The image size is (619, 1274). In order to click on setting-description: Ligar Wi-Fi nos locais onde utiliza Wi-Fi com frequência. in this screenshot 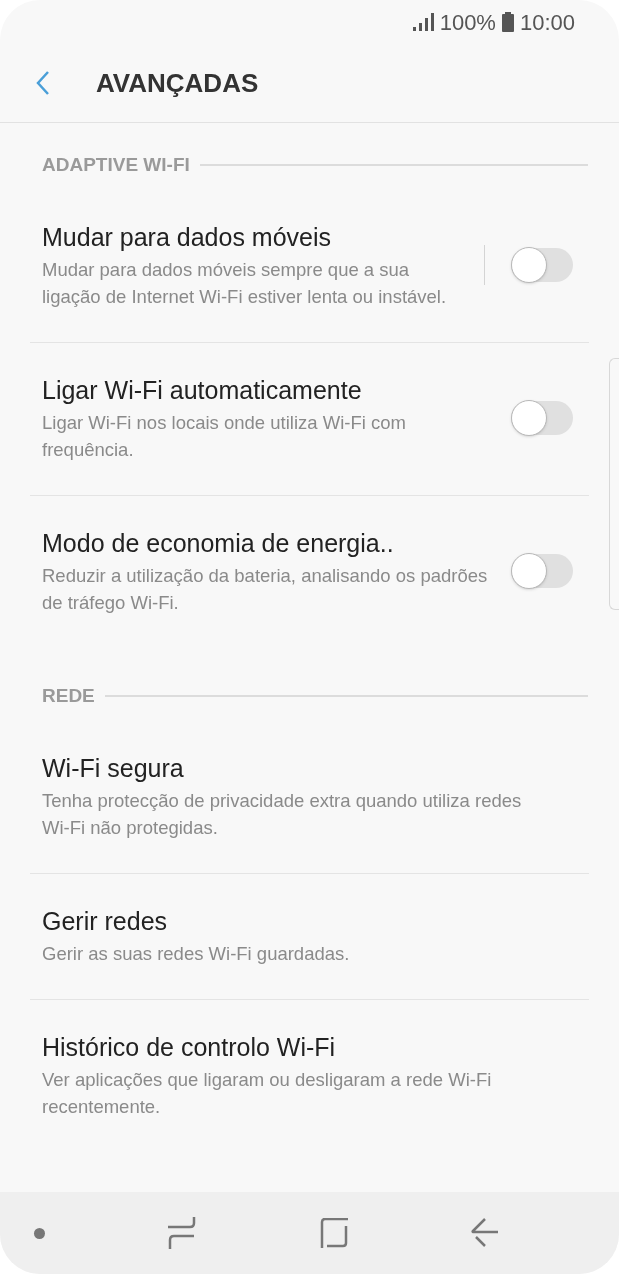, I will do `click(224, 436)`.